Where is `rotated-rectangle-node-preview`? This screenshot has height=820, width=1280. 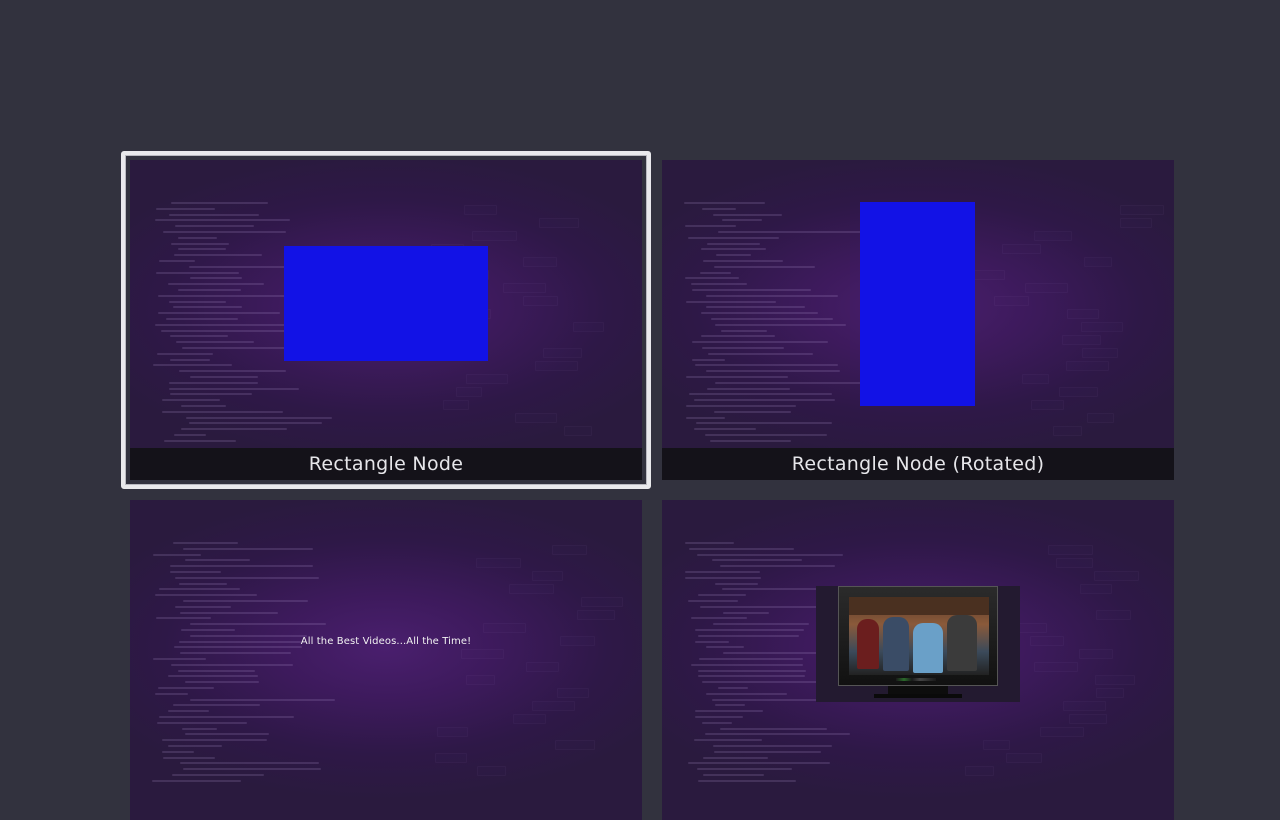 rotated-rectangle-node-preview is located at coordinates (917, 304).